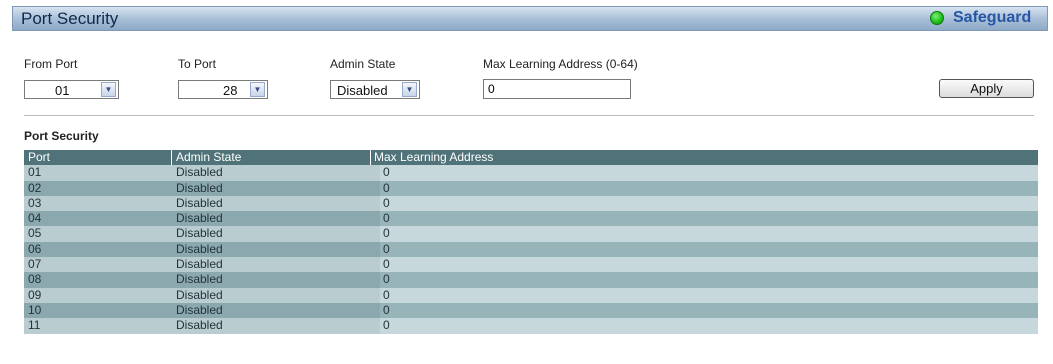 The height and width of the screenshot is (364, 1053). What do you see at coordinates (531, 234) in the screenshot?
I see `table-row: 05 Disabled 0` at bounding box center [531, 234].